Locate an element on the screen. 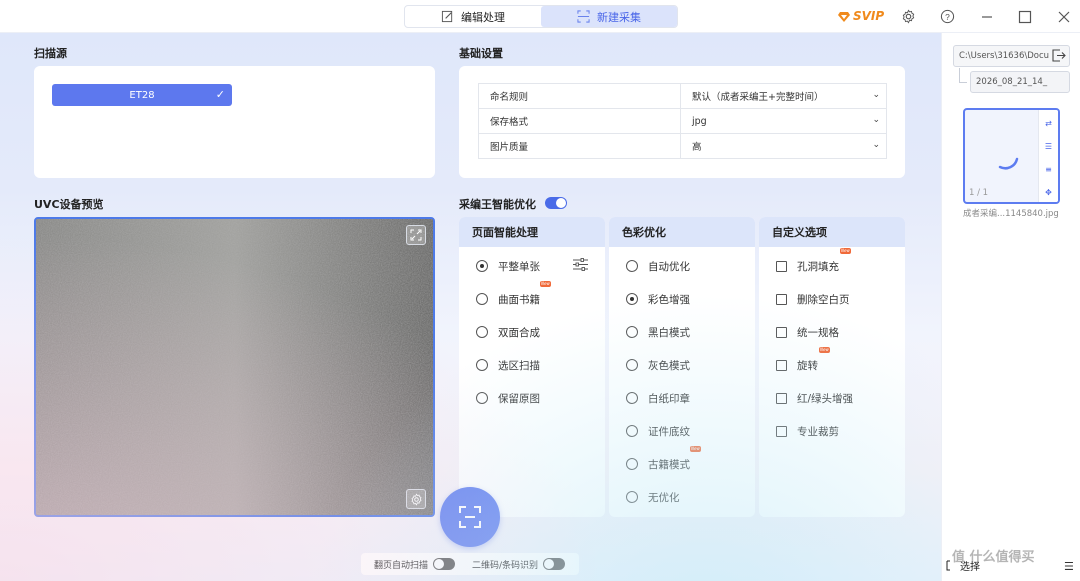 The image size is (1080, 581). bottom-toggle-bar: 翻页自动扫描 二维码/条码识别 is located at coordinates (470, 564).